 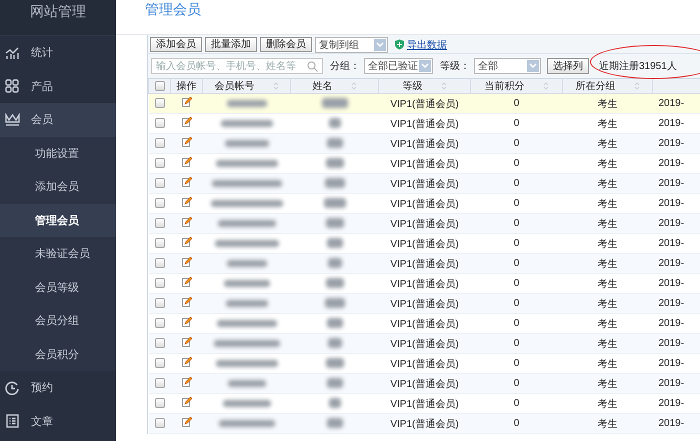 I want to click on search-field: 输入会员帐号、手机号、姓名等, so click(x=237, y=66).